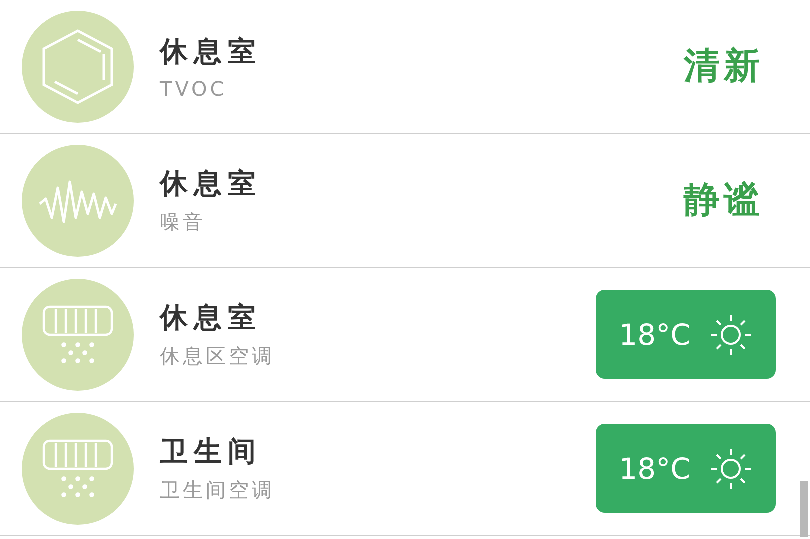 The image size is (810, 539). What do you see at coordinates (804, 509) in the screenshot?
I see `scrollbar` at bounding box center [804, 509].